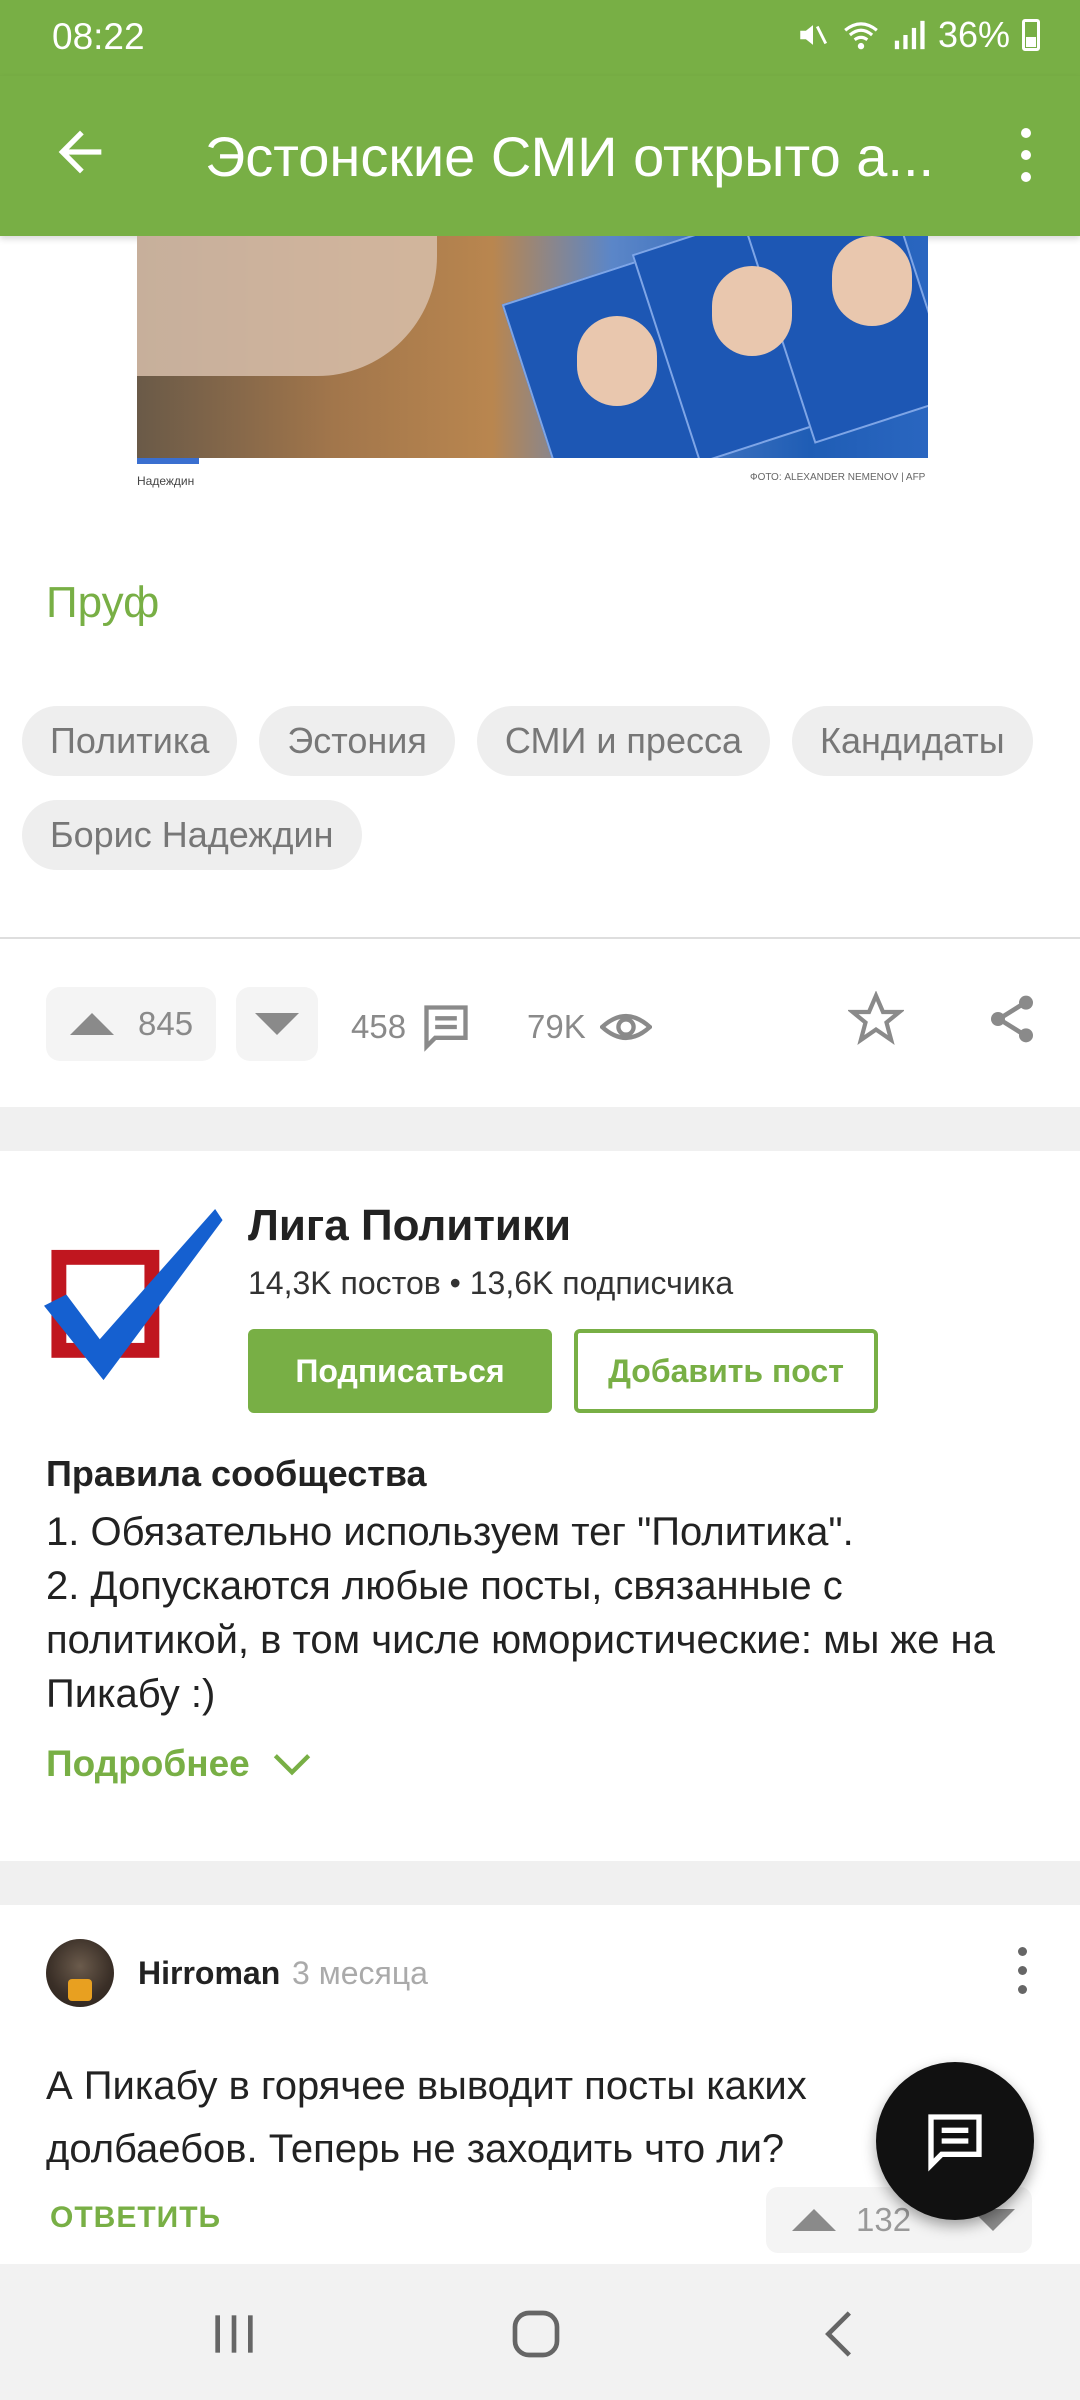  I want to click on status-bar: 08:22 36%, so click(540, 38).